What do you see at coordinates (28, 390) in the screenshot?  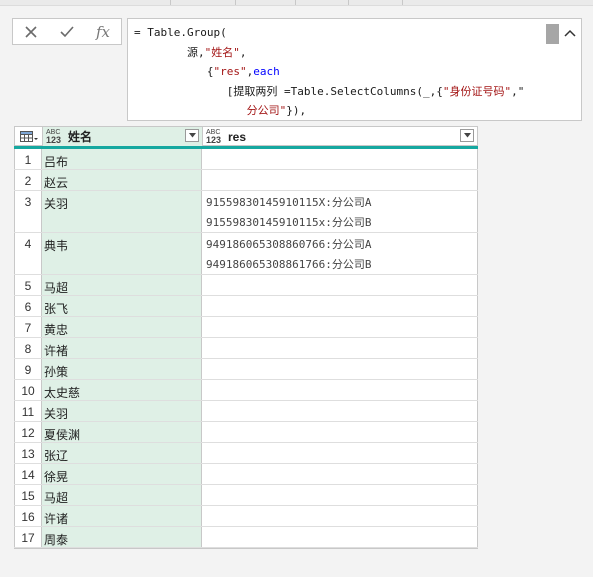 I see `row-number: 10` at bounding box center [28, 390].